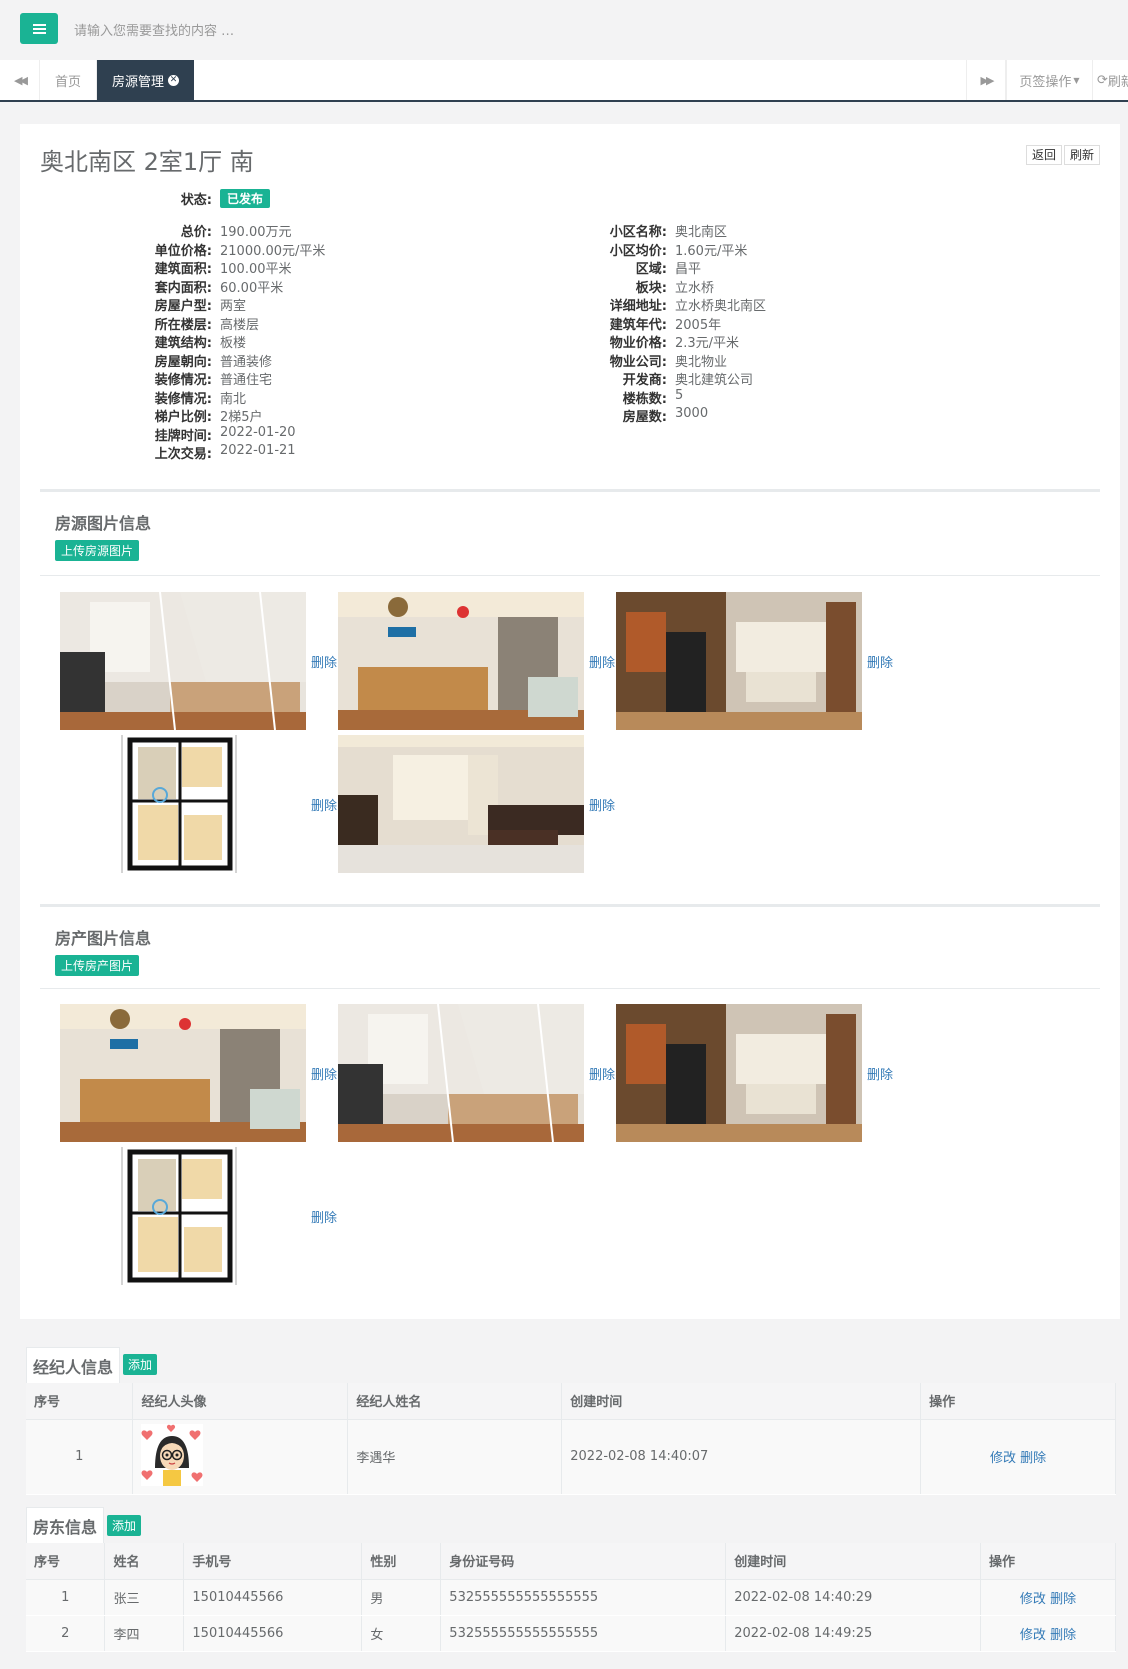  What do you see at coordinates (245, 198) in the screenshot?
I see `status-badge: 已发布` at bounding box center [245, 198].